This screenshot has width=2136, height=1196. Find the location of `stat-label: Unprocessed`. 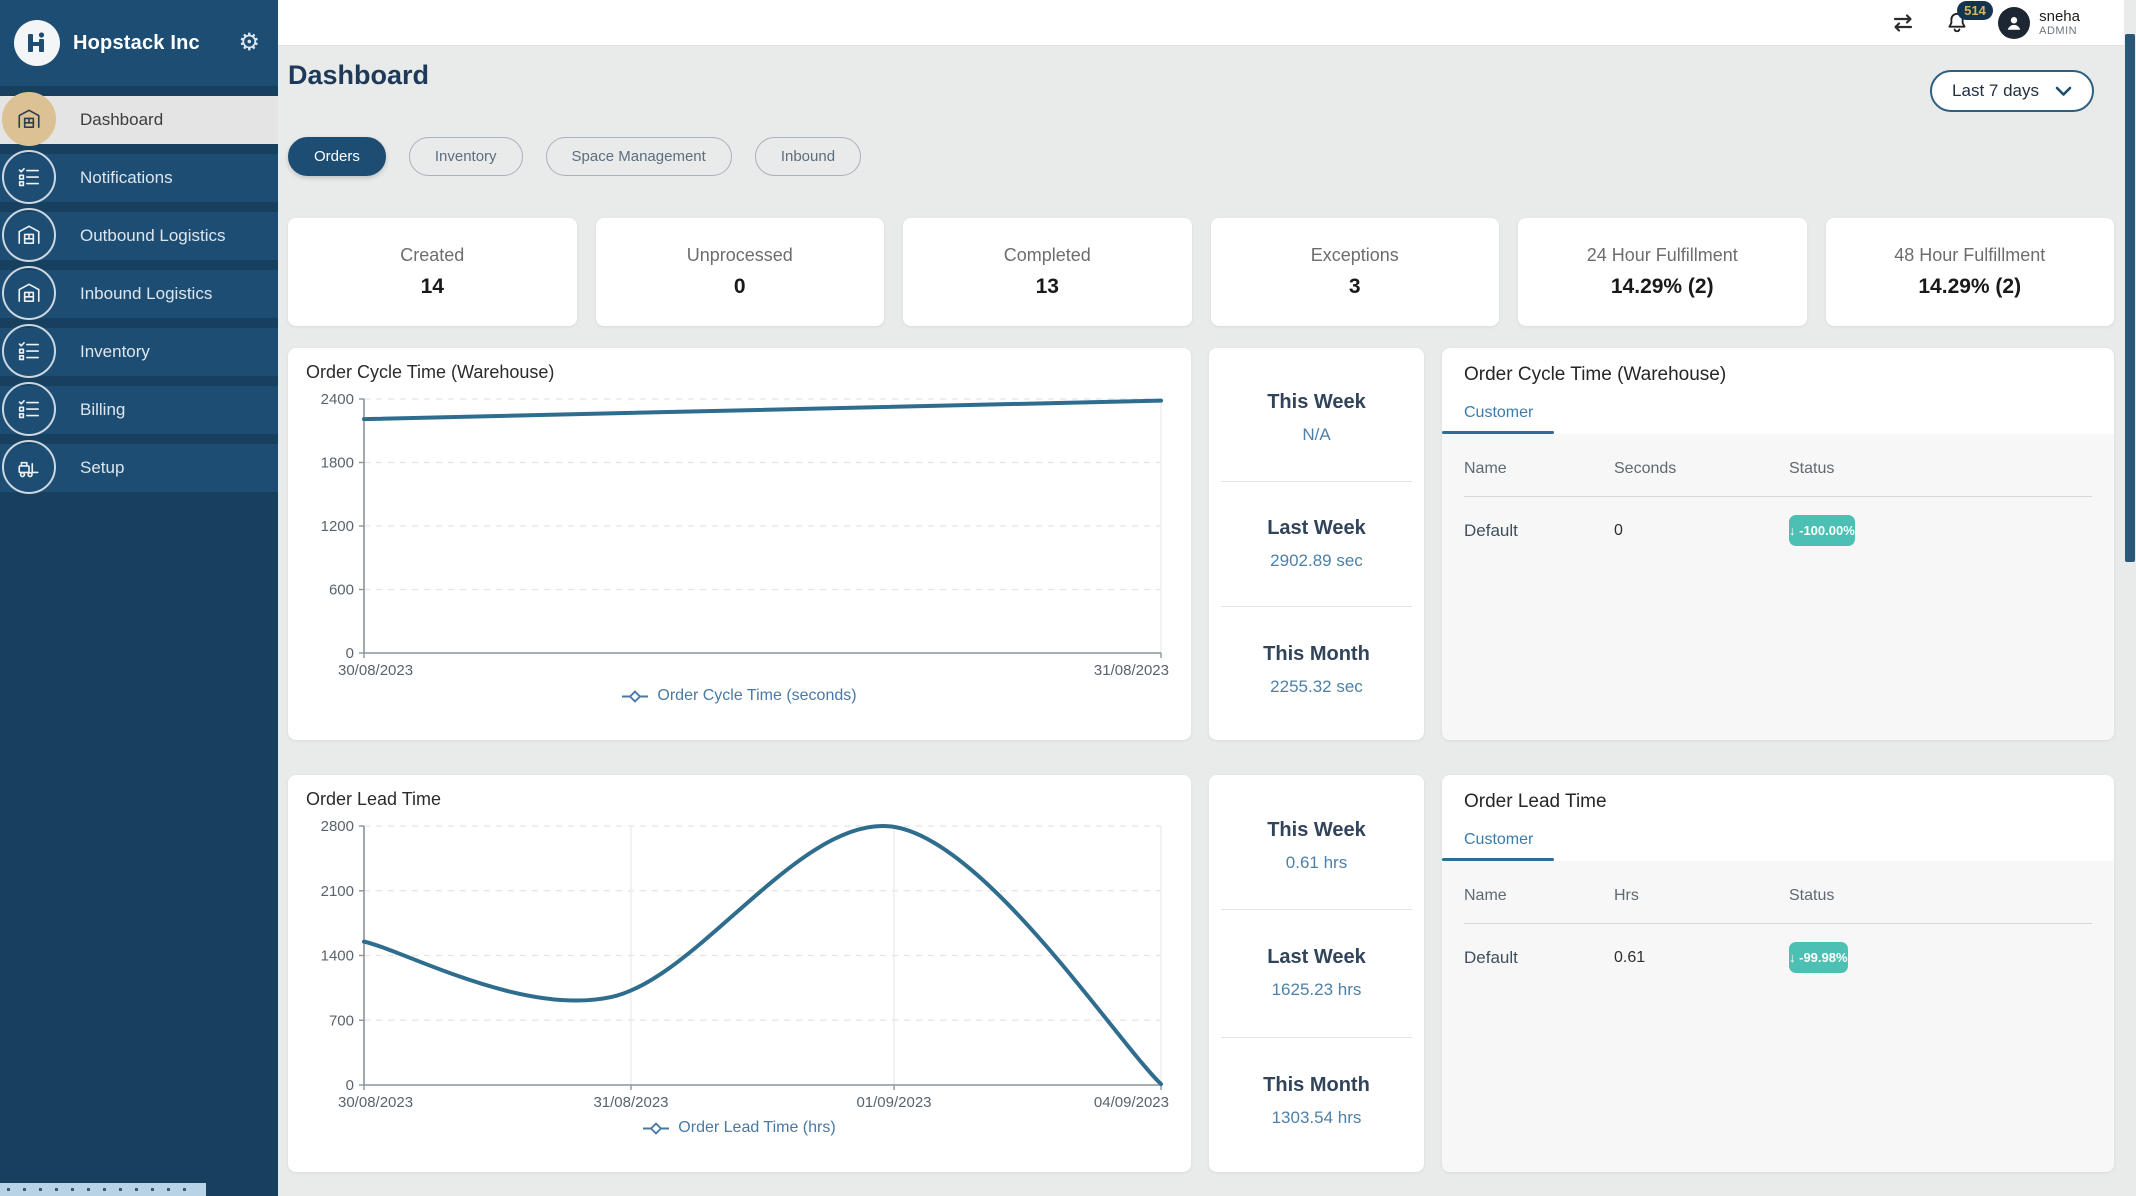

stat-label: Unprocessed is located at coordinates (739, 255).